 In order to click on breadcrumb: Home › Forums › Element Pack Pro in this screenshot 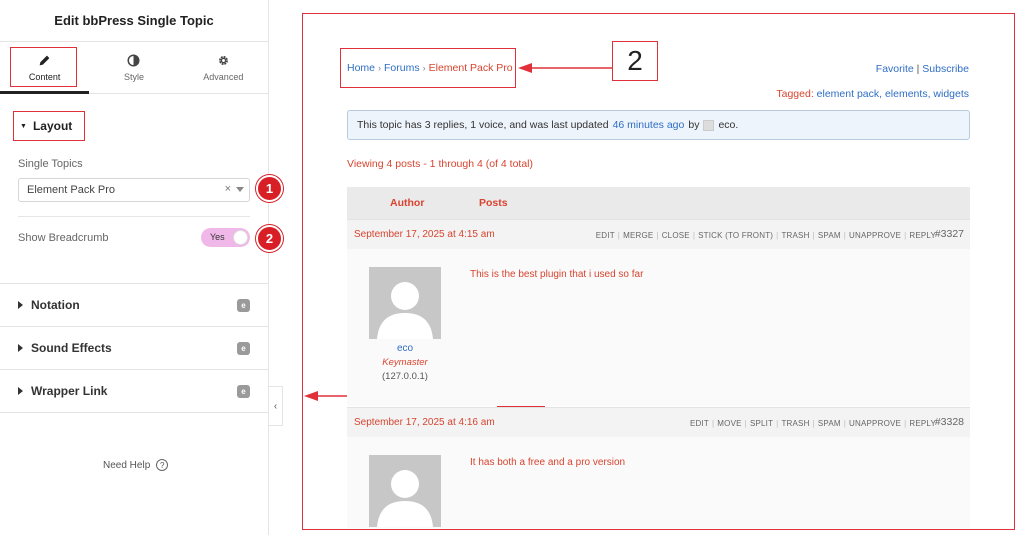, I will do `click(428, 68)`.